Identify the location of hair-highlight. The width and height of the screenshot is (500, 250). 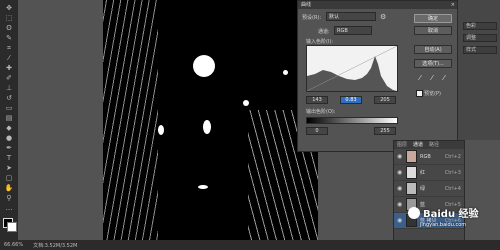
(285, 72).